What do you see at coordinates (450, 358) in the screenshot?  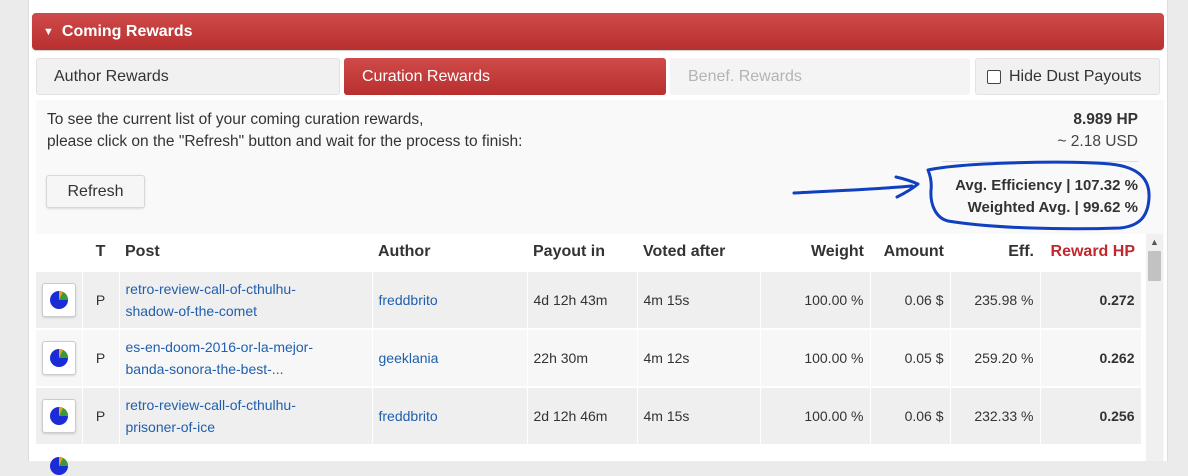 I see `cell-author: geeklania` at bounding box center [450, 358].